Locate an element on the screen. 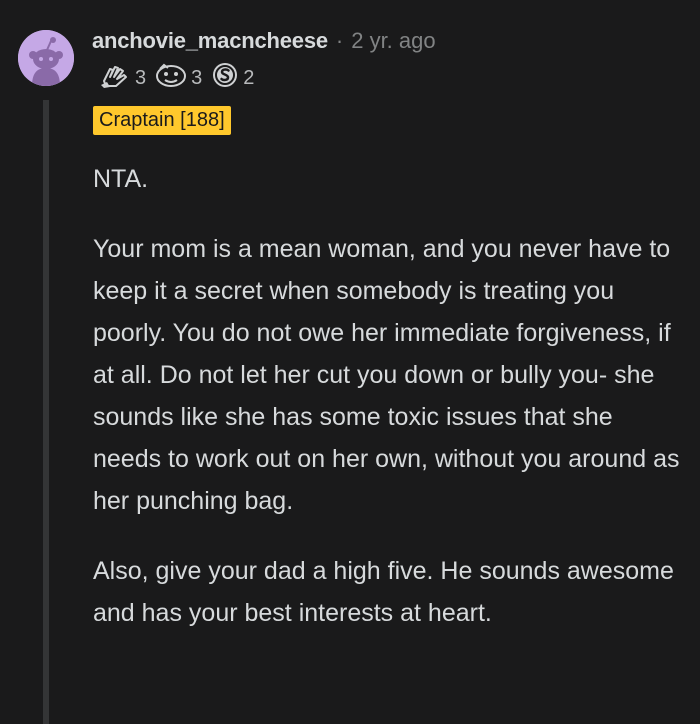 This screenshot has height=724, width=700. snoo-avatar-icon is located at coordinates (46, 58).